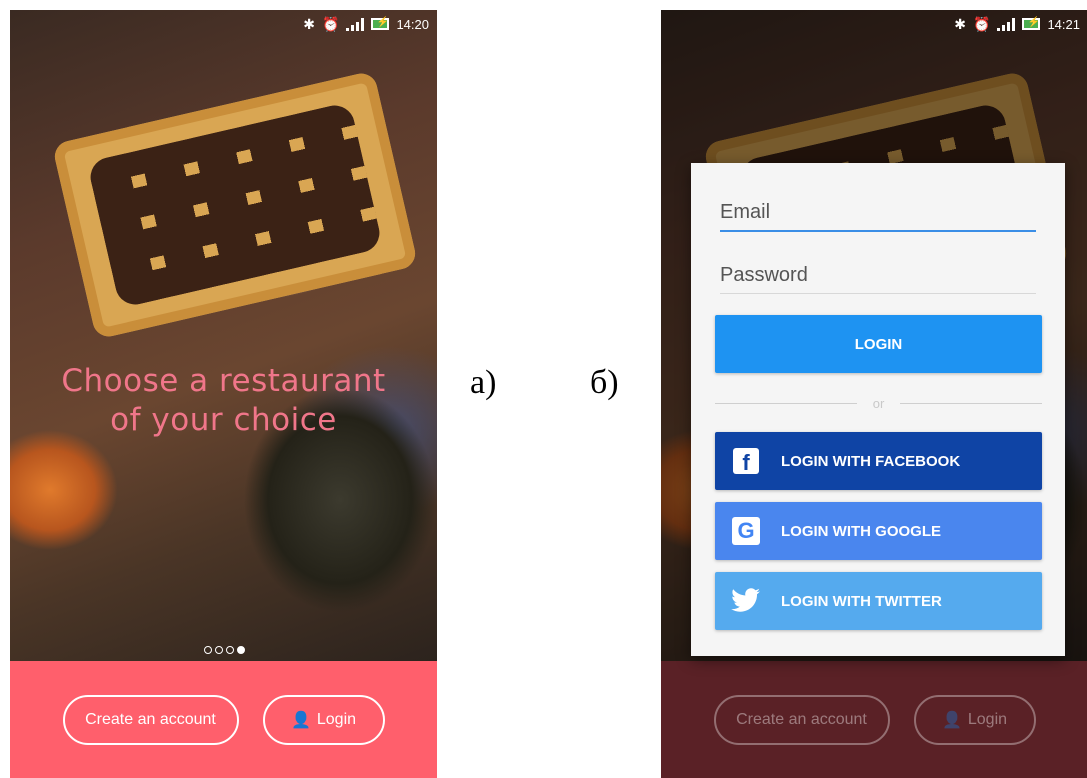  I want to click on status-bar: ✱ ⏰ 14:21, so click(874, 24).